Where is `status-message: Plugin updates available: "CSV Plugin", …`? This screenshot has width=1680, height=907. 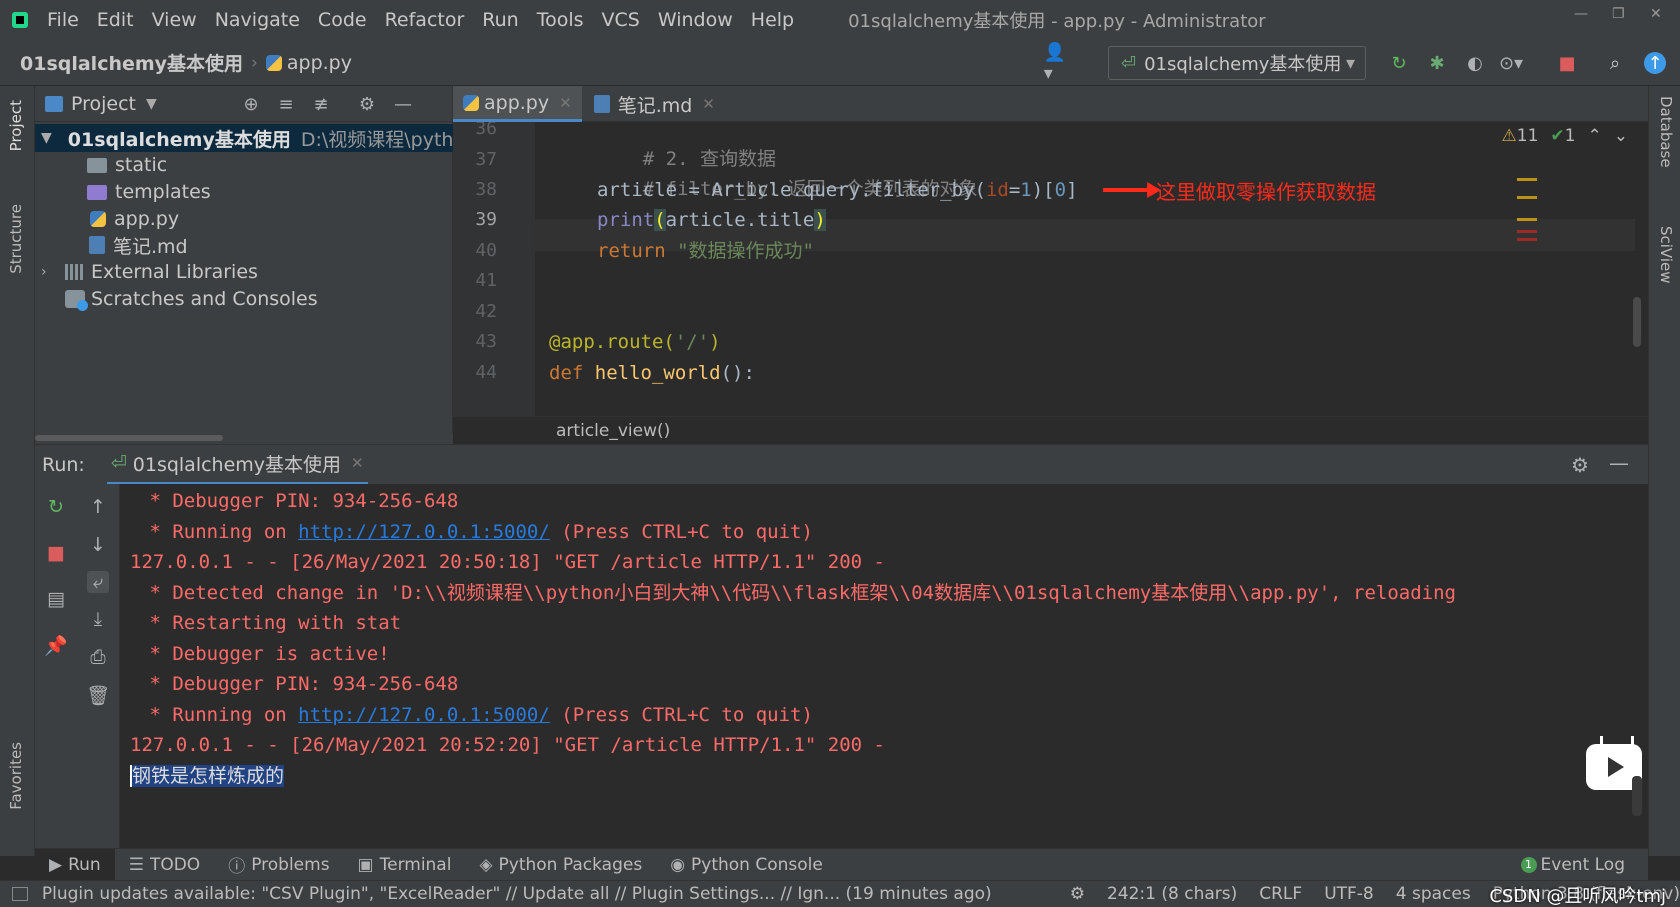 status-message: Plugin updates available: "CSV Plugin", … is located at coordinates (518, 894).